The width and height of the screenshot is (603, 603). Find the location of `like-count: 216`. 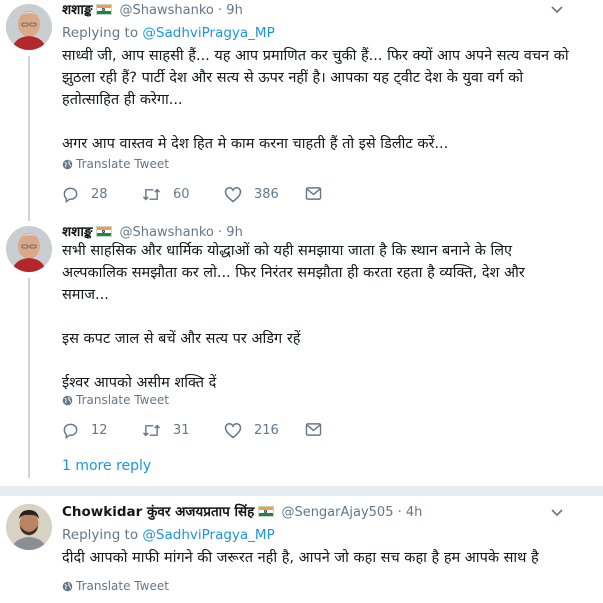

like-count: 216 is located at coordinates (266, 430).